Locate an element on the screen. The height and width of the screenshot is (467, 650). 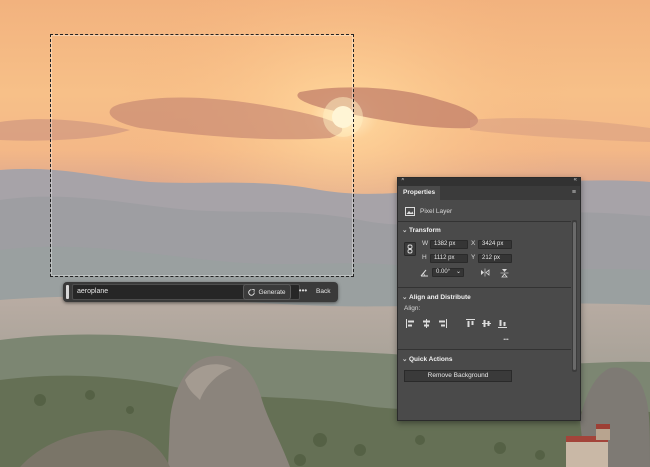
back-button: Back is located at coordinates (326, 292).